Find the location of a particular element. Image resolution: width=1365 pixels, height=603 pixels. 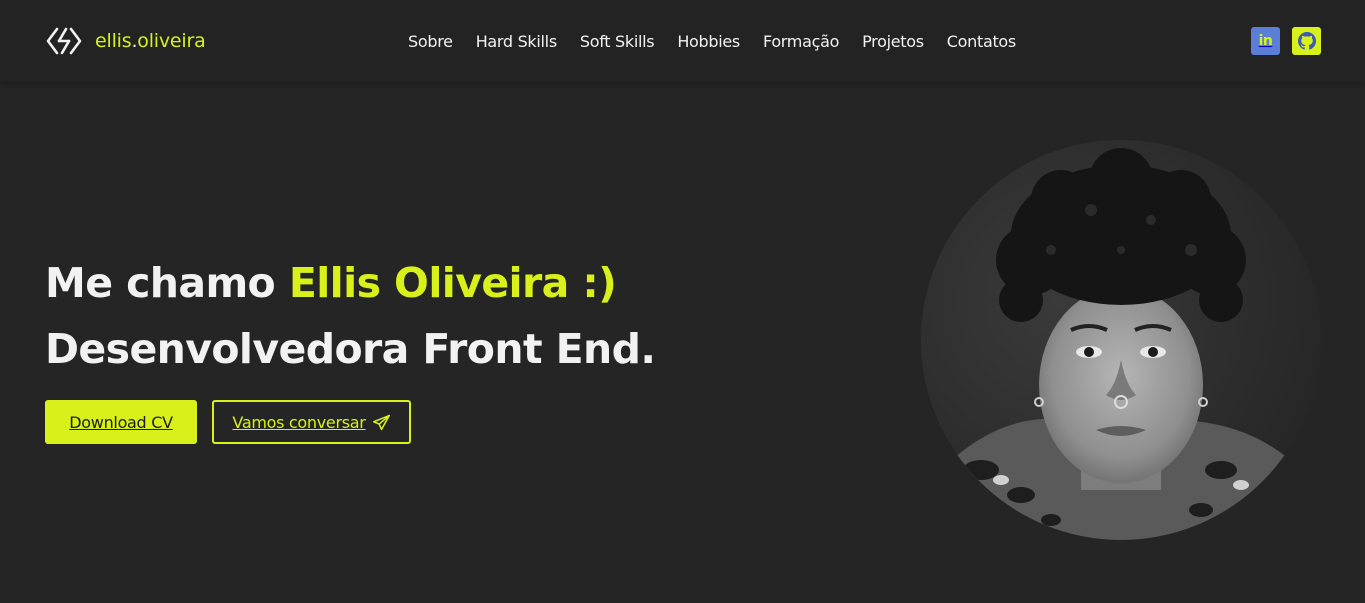

nav-item-hard-skills: Hard Skills is located at coordinates (516, 41).